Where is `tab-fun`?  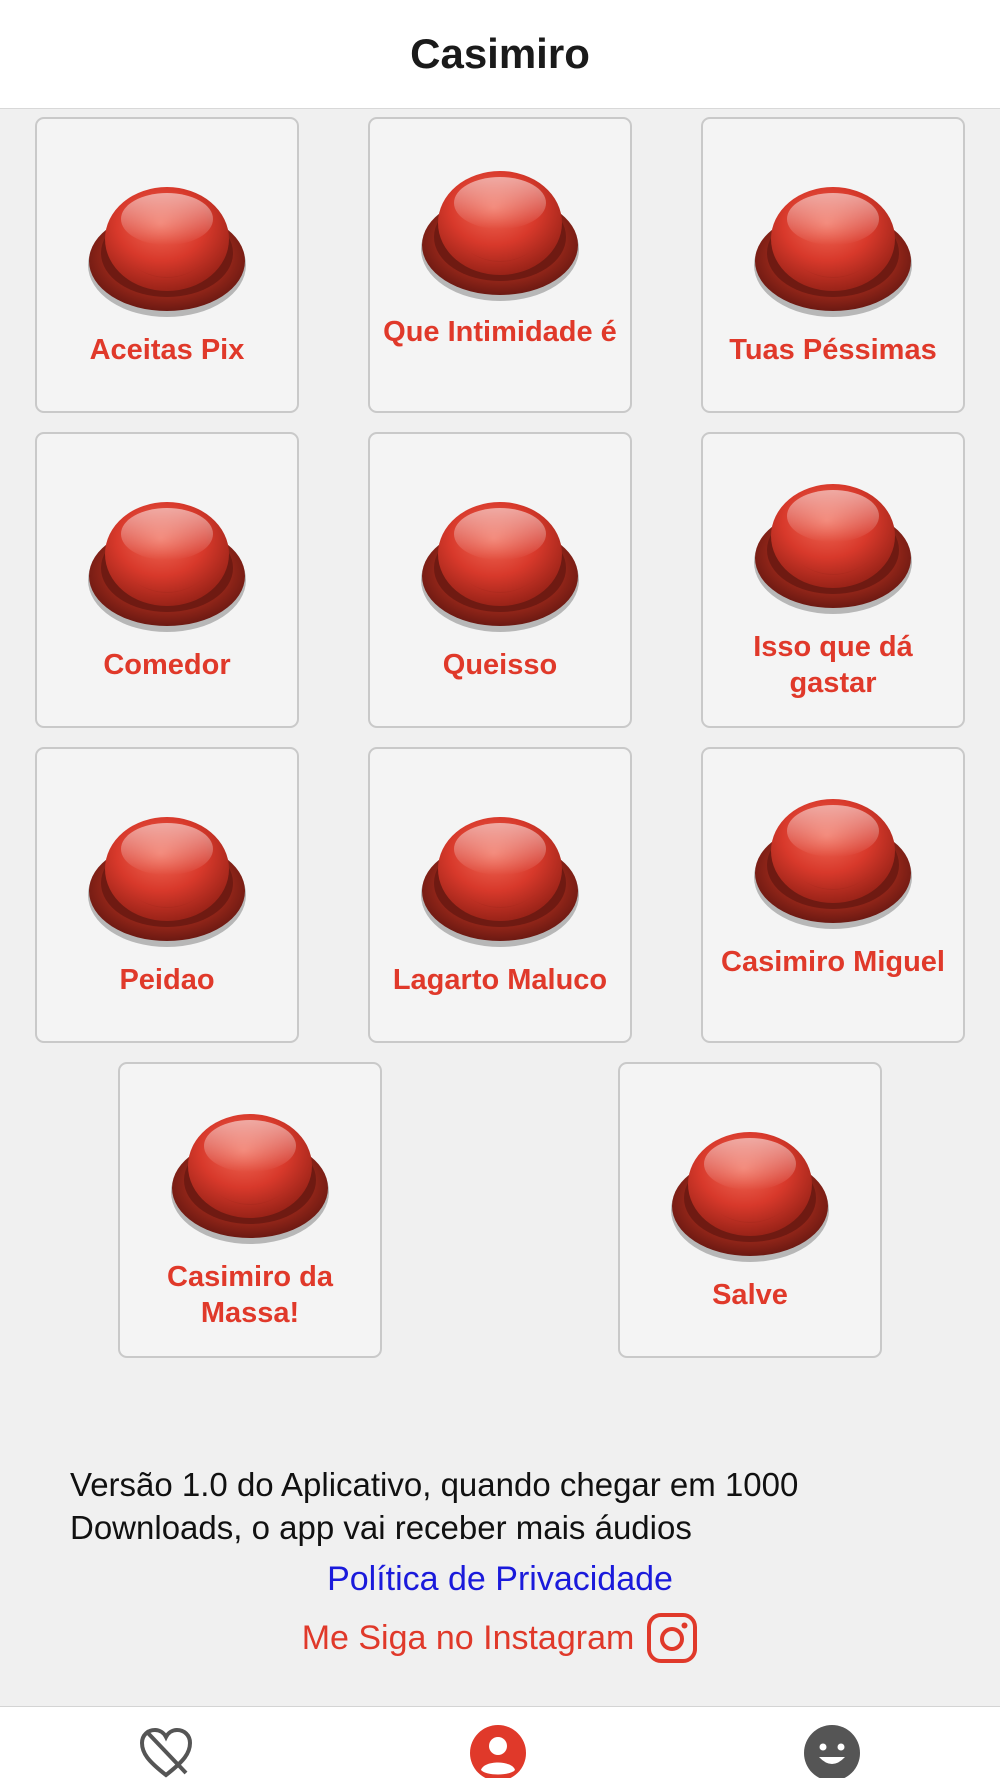
tab-fun is located at coordinates (832, 1742).